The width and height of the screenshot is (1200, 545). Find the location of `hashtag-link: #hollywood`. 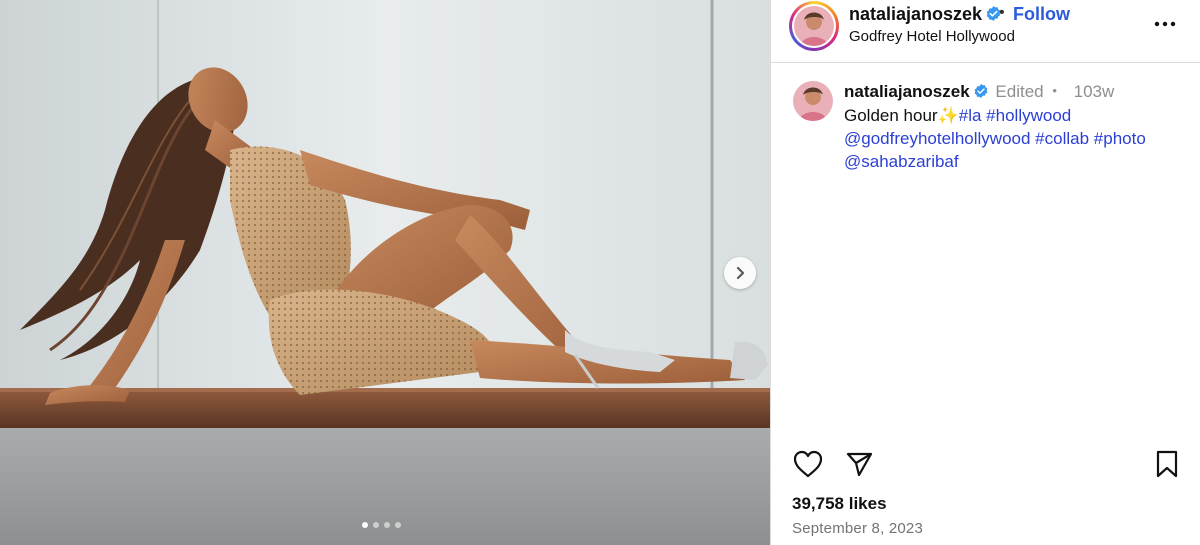

hashtag-link: #hollywood is located at coordinates (1028, 115).